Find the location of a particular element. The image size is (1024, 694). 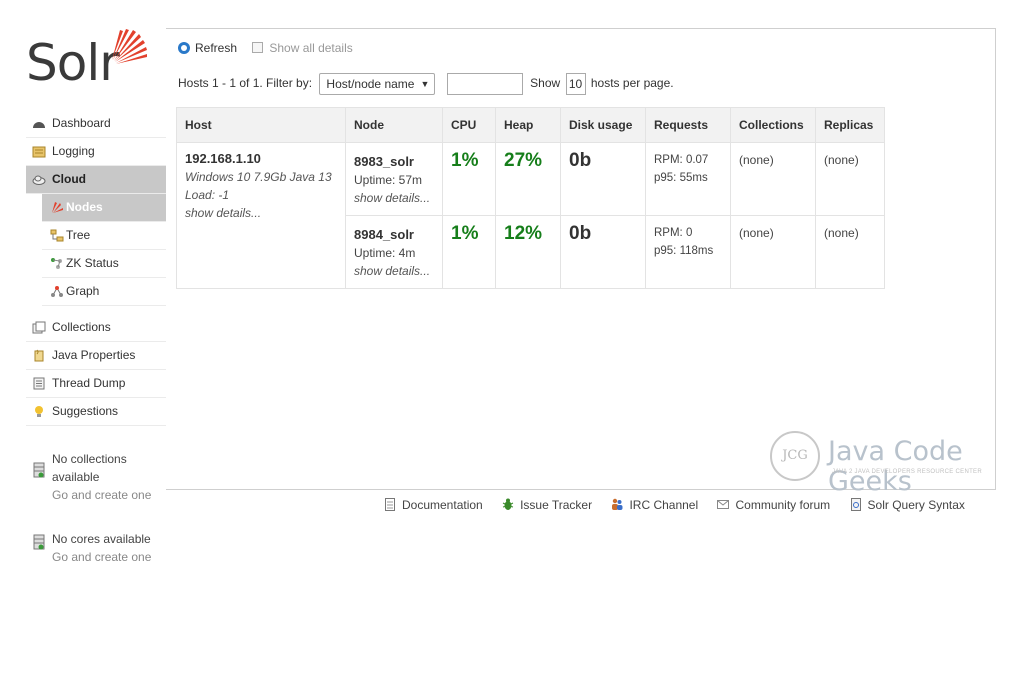

zk-status-icon is located at coordinates (56, 263).